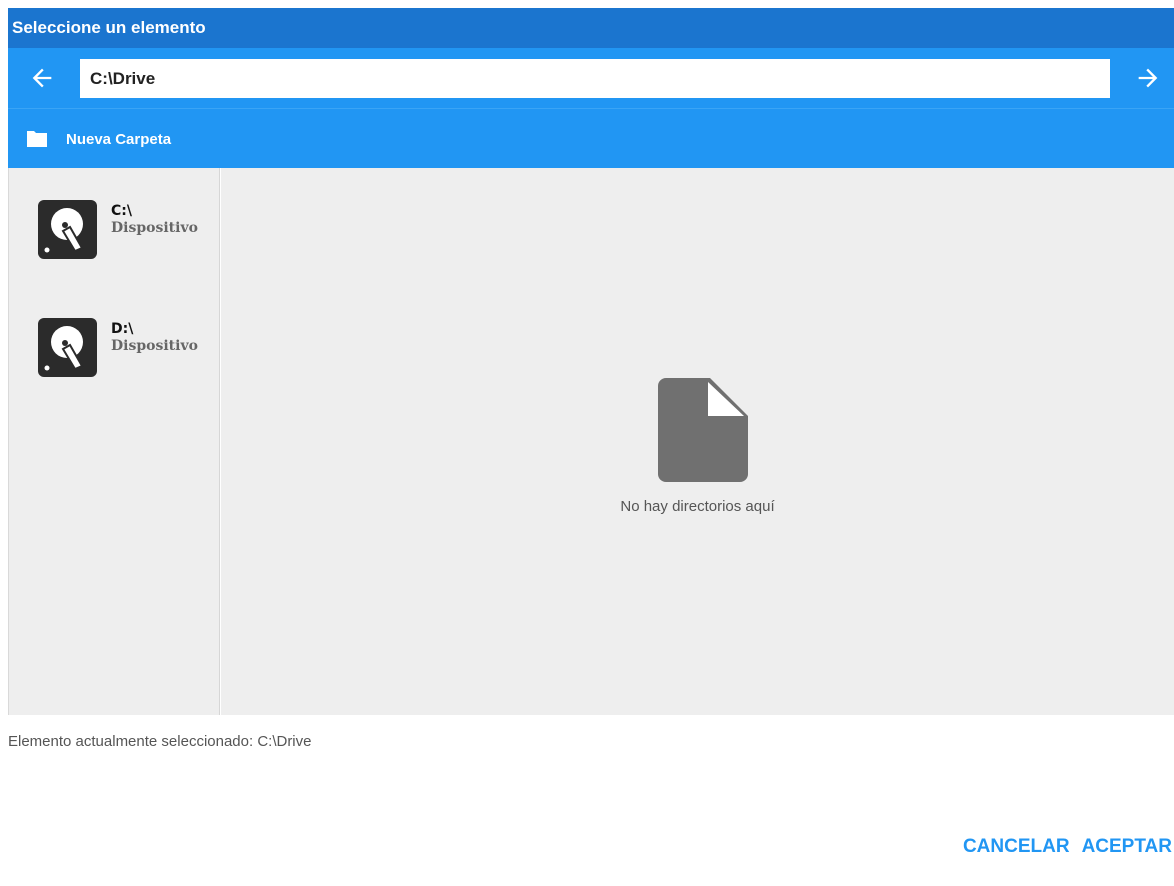  What do you see at coordinates (703, 430) in the screenshot?
I see `file-icon` at bounding box center [703, 430].